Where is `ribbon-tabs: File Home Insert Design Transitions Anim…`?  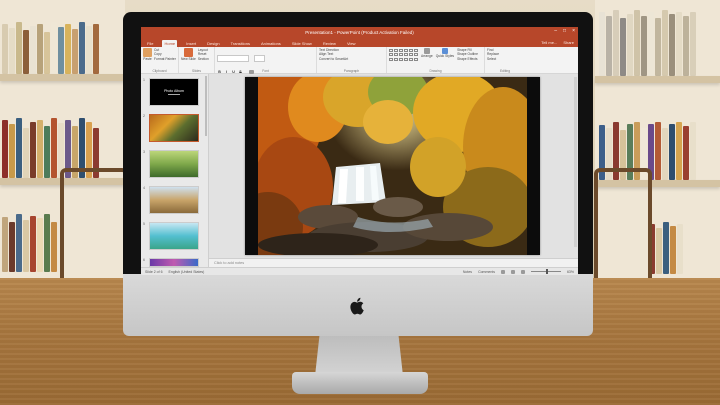 ribbon-tabs: File Home Insert Design Transitions Anim… is located at coordinates (359, 42).